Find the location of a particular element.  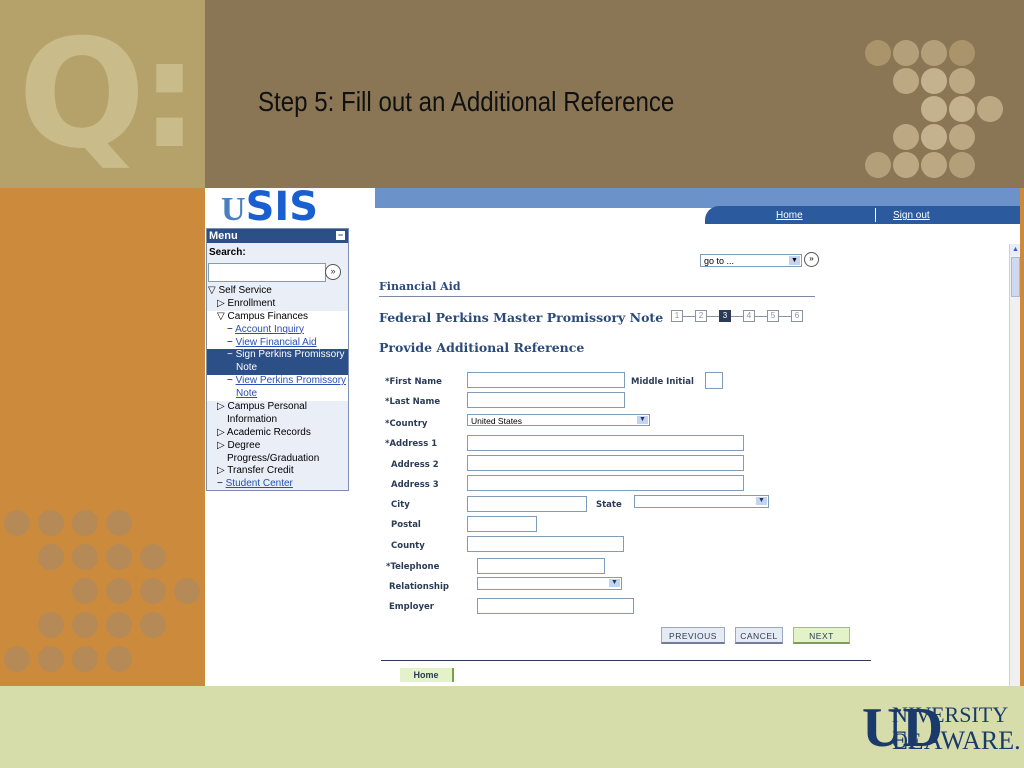

student-center-link: Student Center is located at coordinates (259, 483).